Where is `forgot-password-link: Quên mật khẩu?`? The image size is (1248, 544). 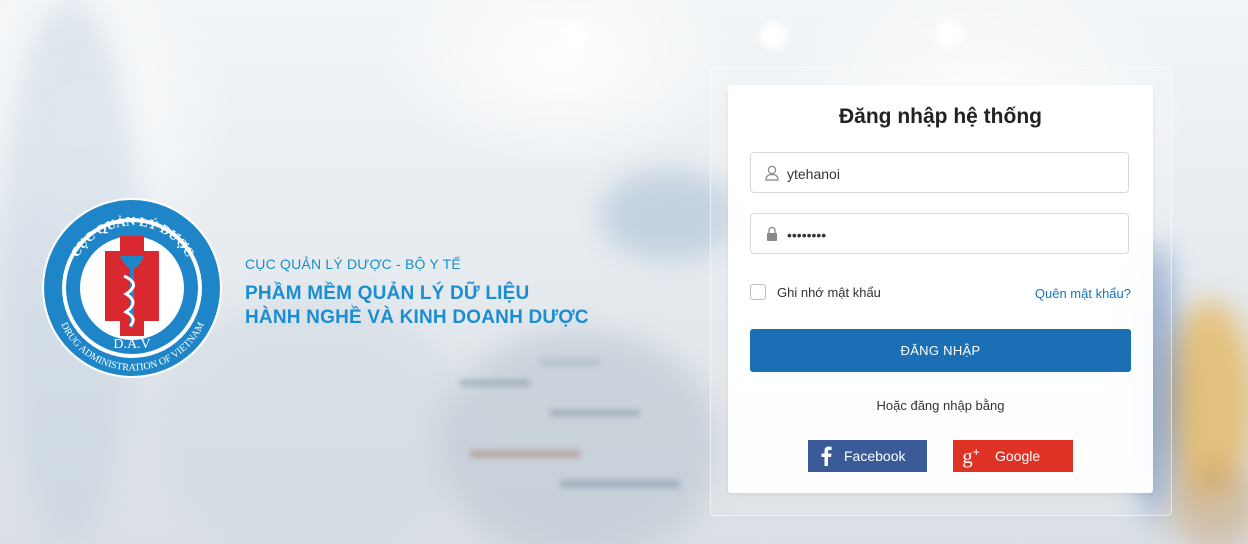
forgot-password-link: Quên mật khẩu? is located at coordinates (1083, 293).